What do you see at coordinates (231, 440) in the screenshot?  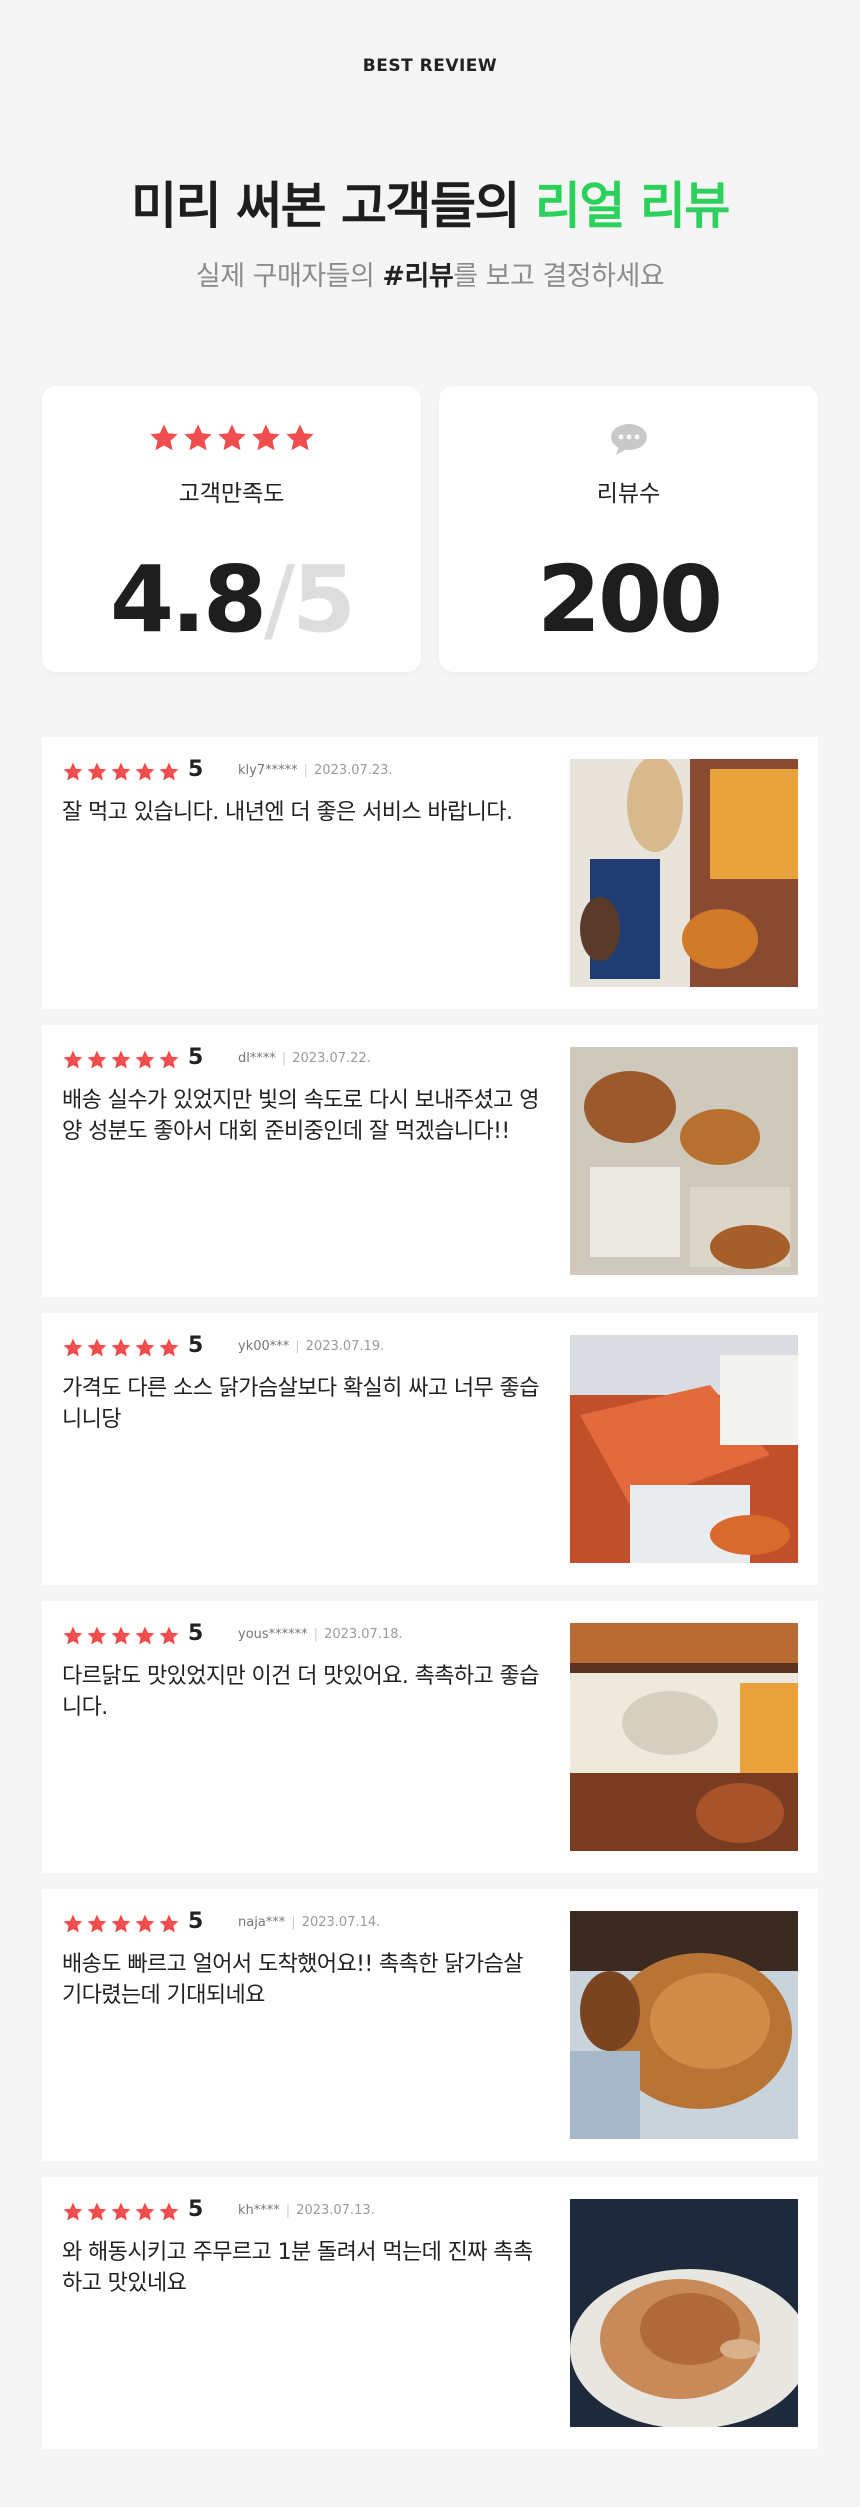 I see `satisfaction-stars` at bounding box center [231, 440].